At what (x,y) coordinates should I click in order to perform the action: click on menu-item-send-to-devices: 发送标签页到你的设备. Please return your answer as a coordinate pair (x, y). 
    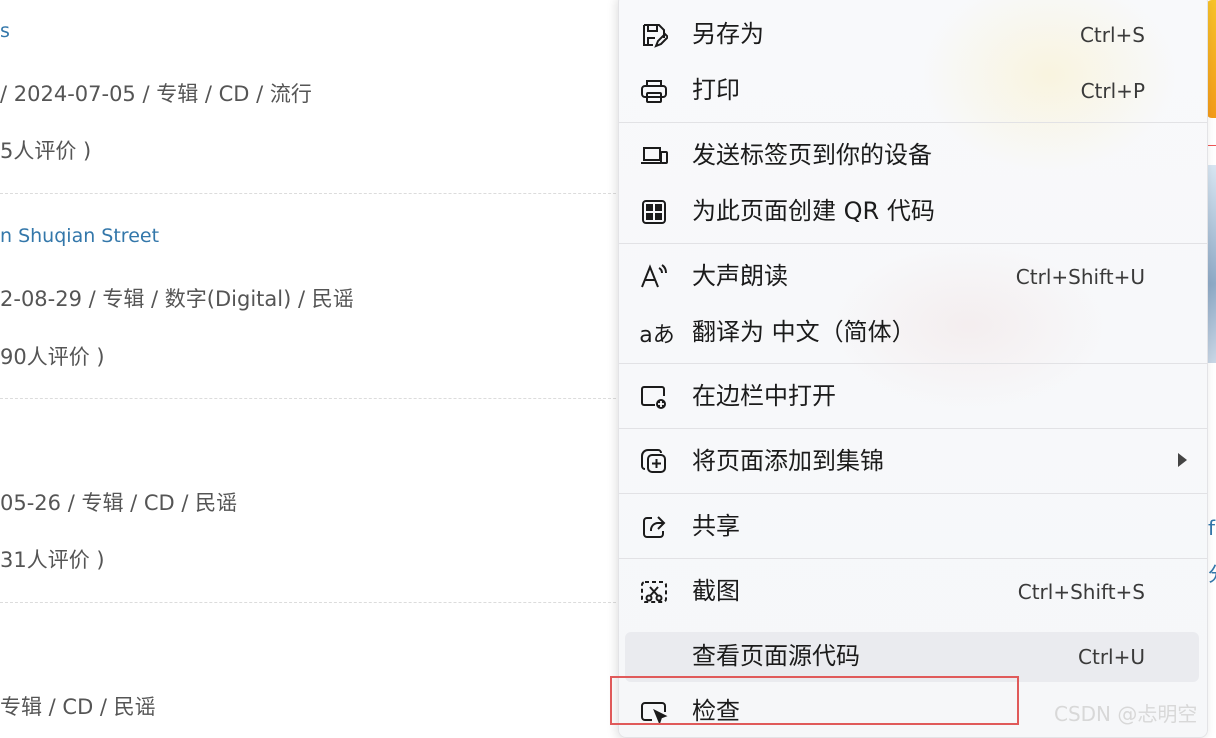
    Looking at the image, I should click on (913, 155).